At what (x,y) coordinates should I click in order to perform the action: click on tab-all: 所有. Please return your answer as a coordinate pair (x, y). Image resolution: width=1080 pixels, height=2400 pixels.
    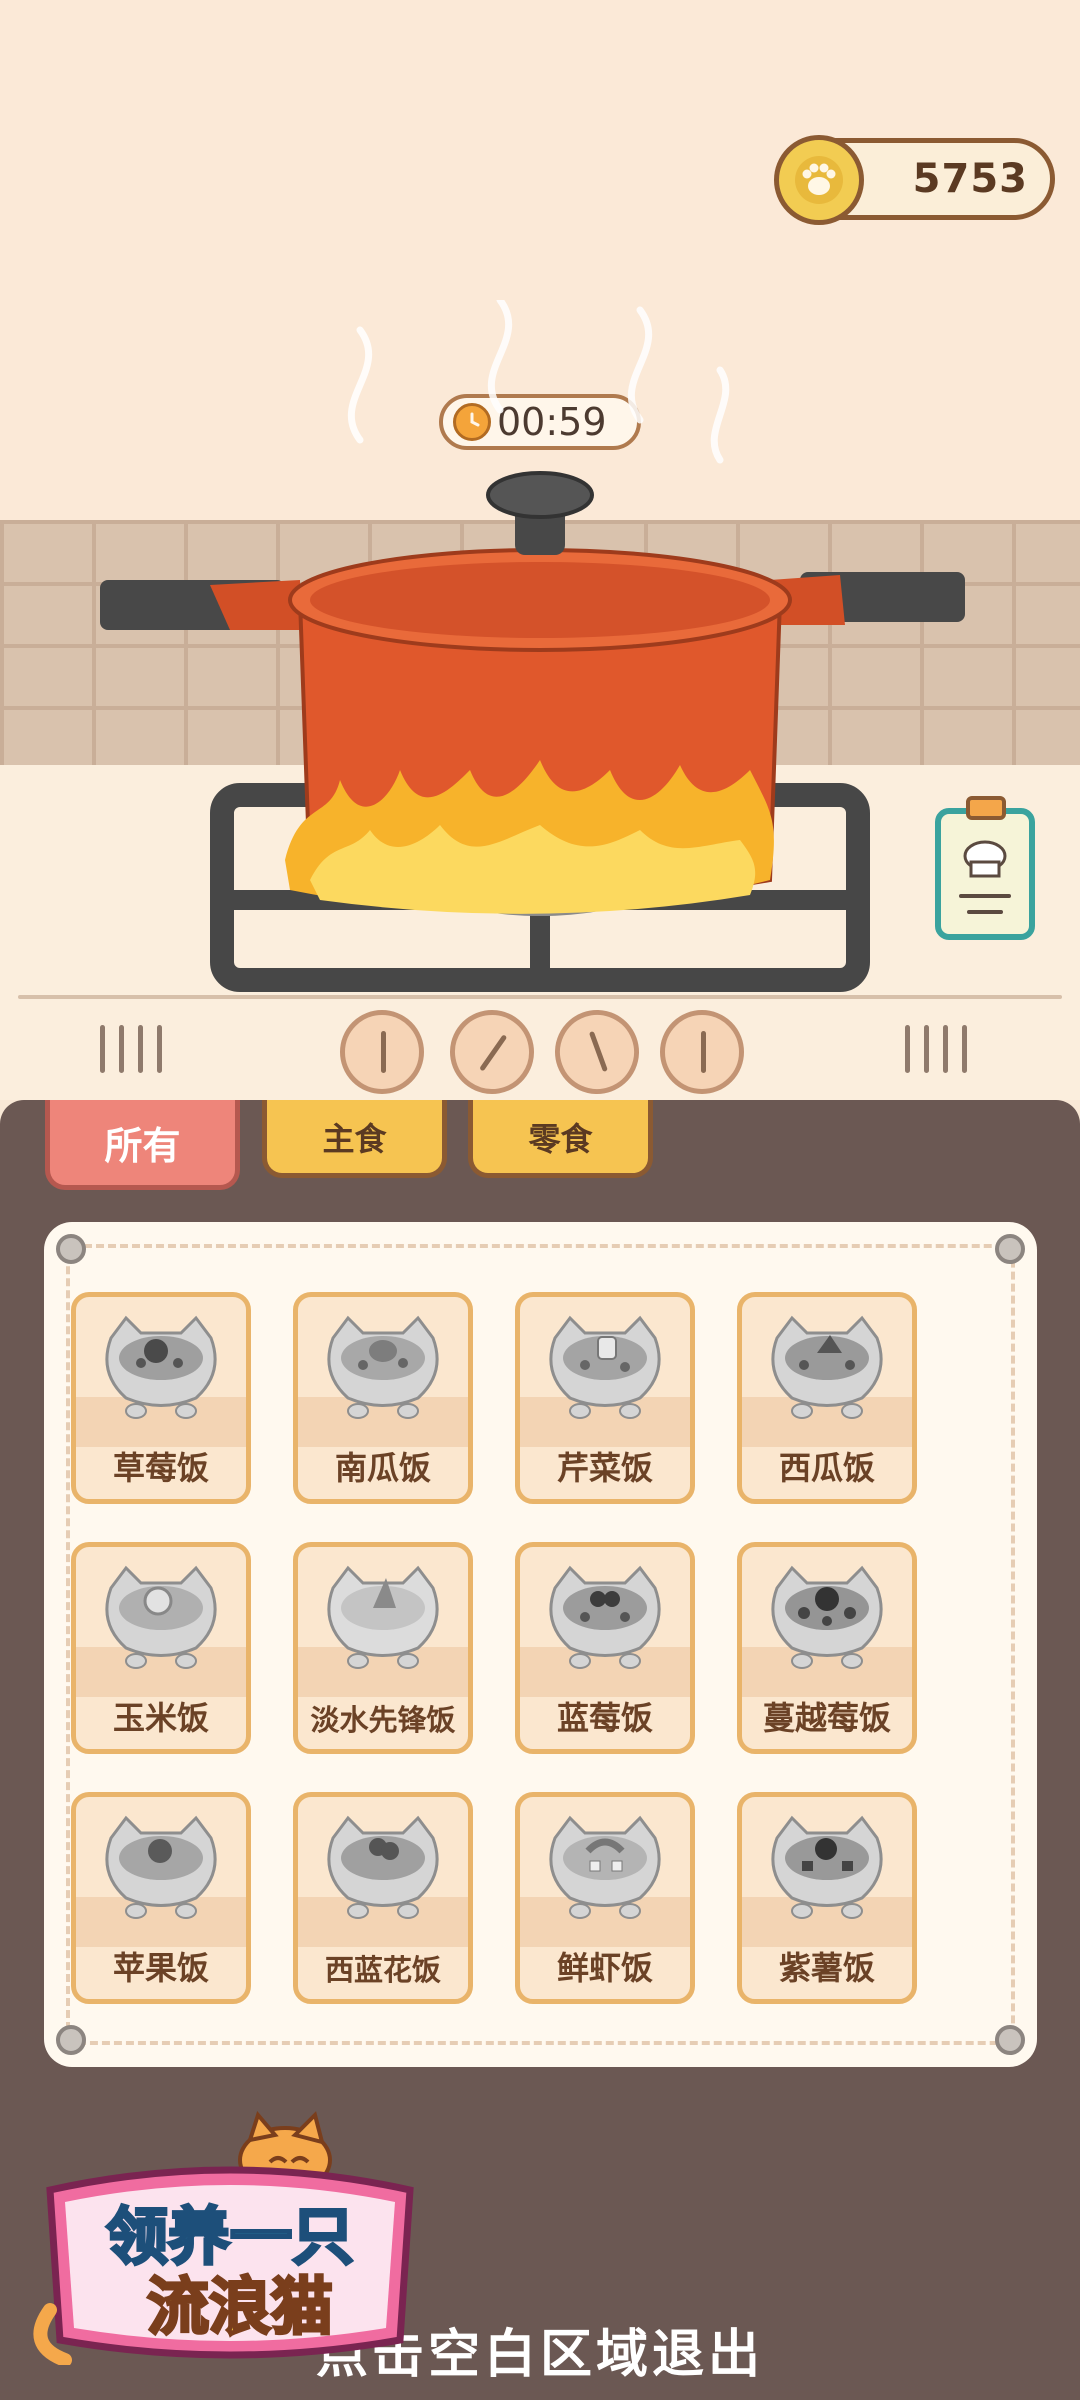
    Looking at the image, I should click on (142, 1145).